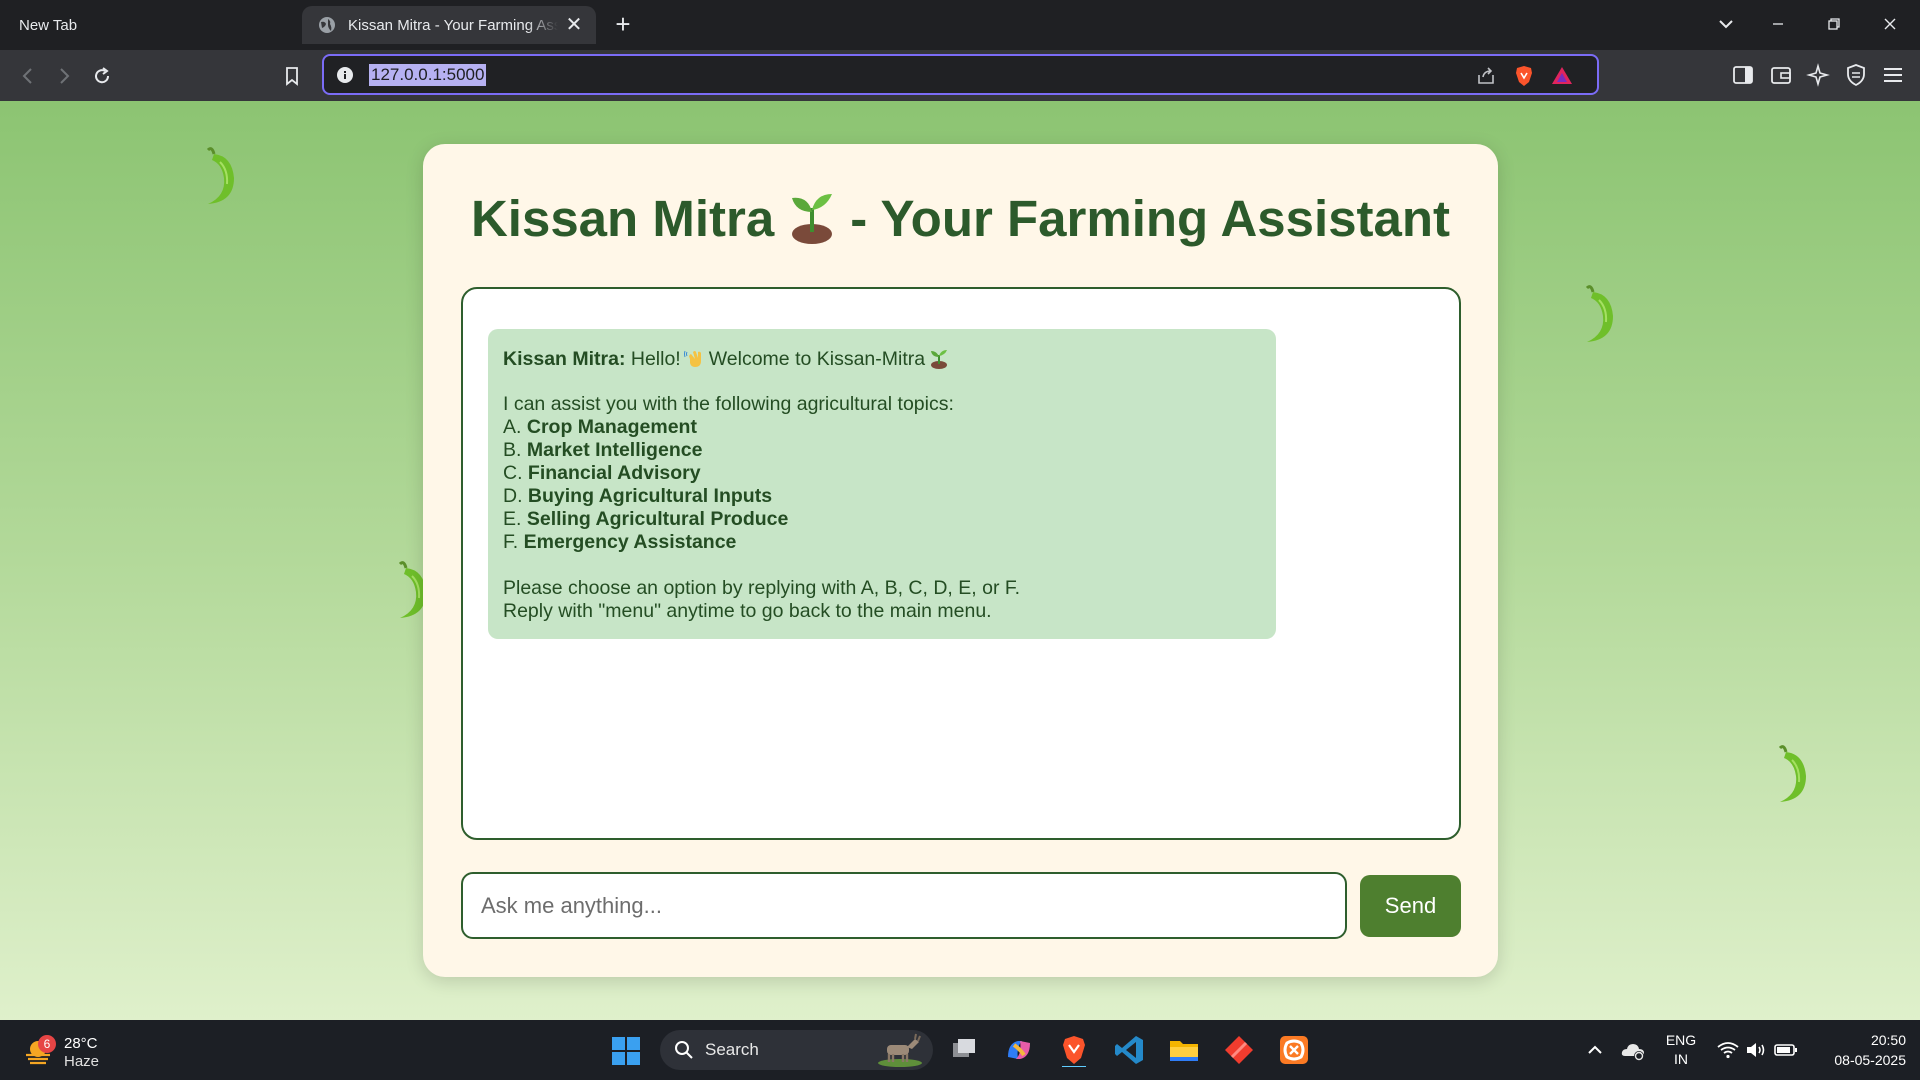 The height and width of the screenshot is (1080, 1920). Describe the element at coordinates (28, 76) in the screenshot. I see `back-icon` at that location.